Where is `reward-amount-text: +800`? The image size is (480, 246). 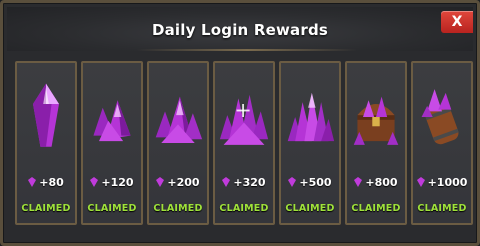 reward-amount-text: +800 is located at coordinates (381, 182).